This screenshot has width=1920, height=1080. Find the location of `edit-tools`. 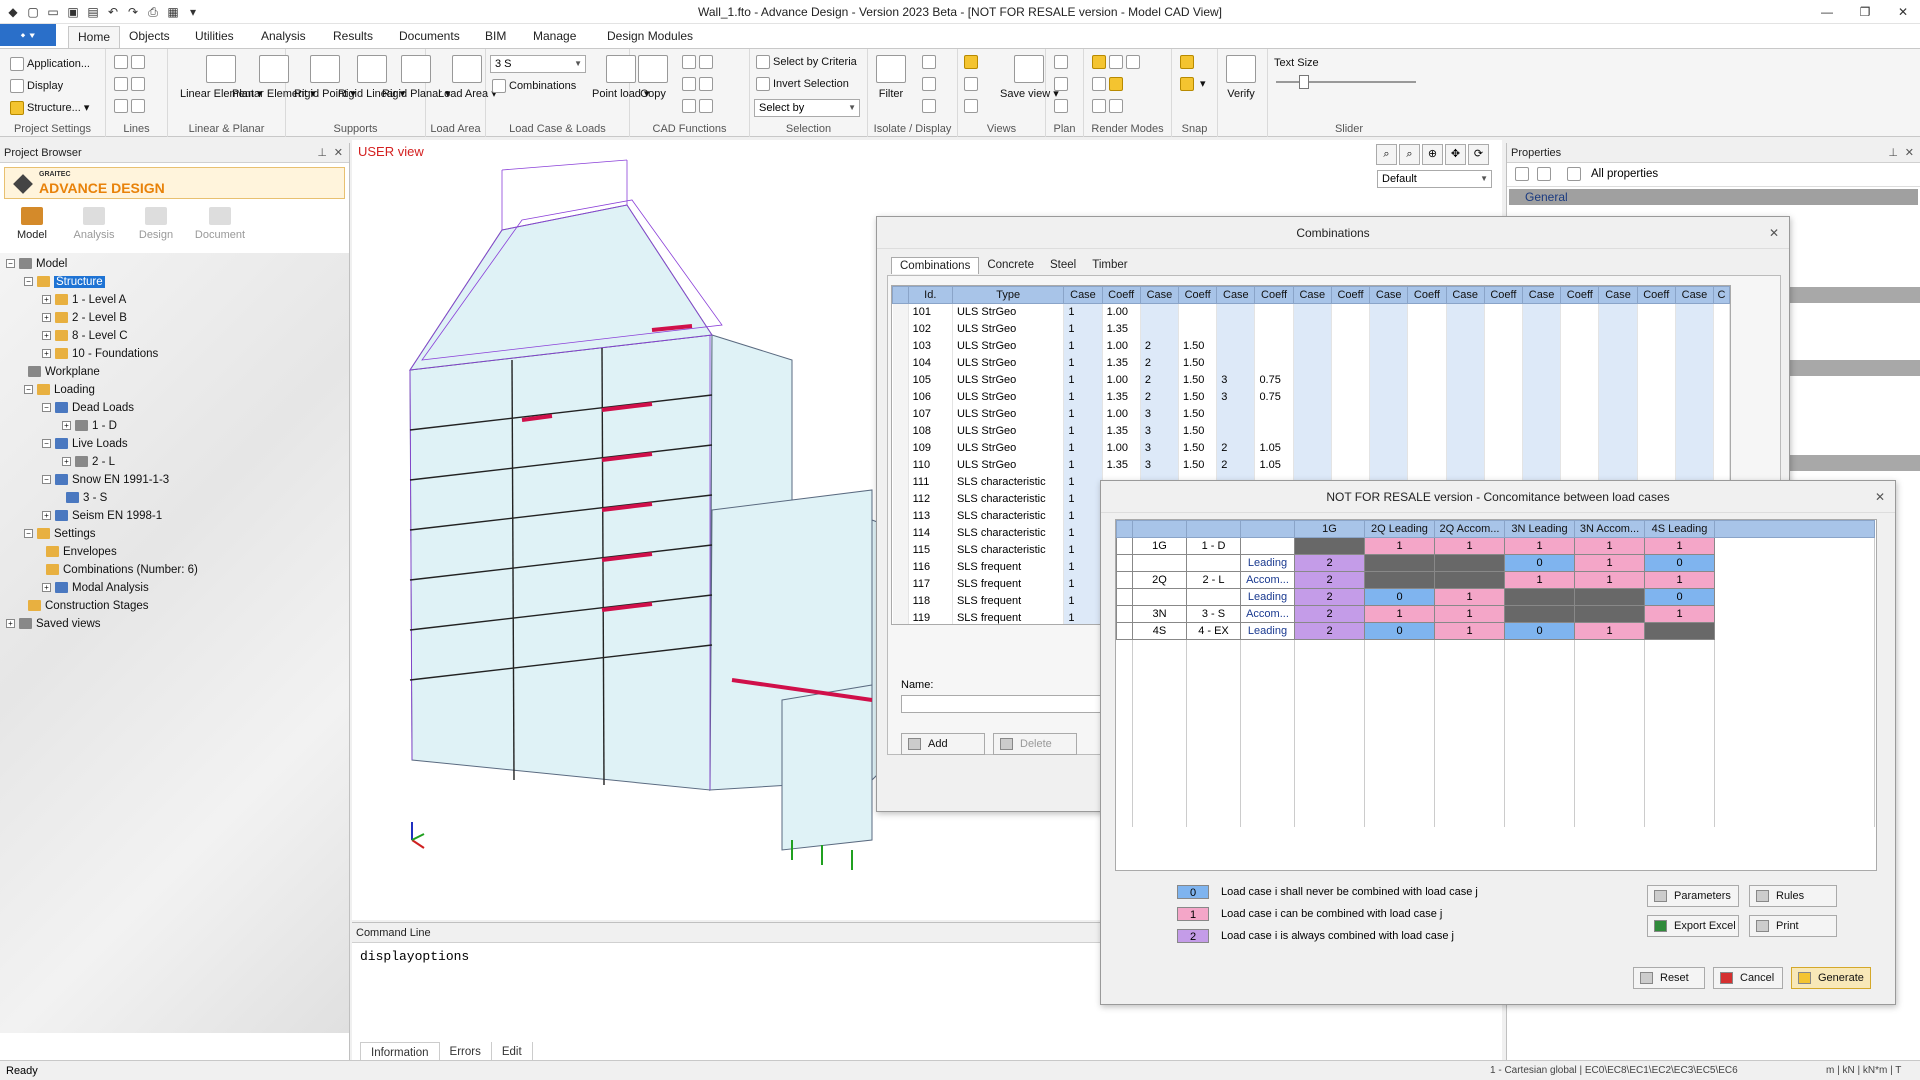

edit-tools is located at coordinates (699, 84).